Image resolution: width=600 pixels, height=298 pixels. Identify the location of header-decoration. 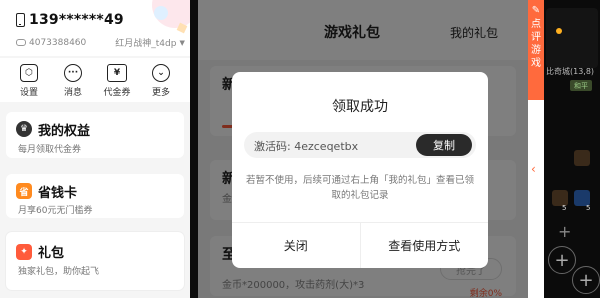
(161, 13).